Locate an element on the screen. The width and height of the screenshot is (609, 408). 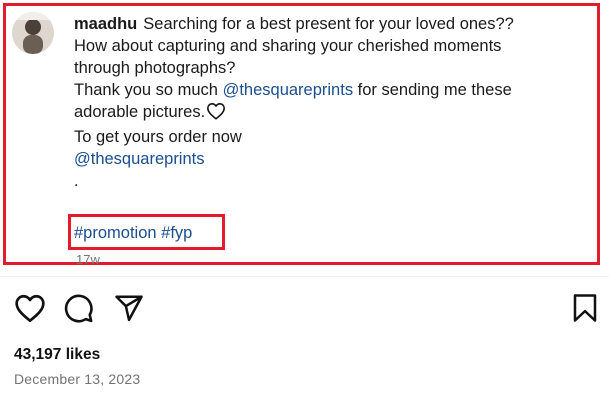
comment-bubble-icon is located at coordinates (78, 308).